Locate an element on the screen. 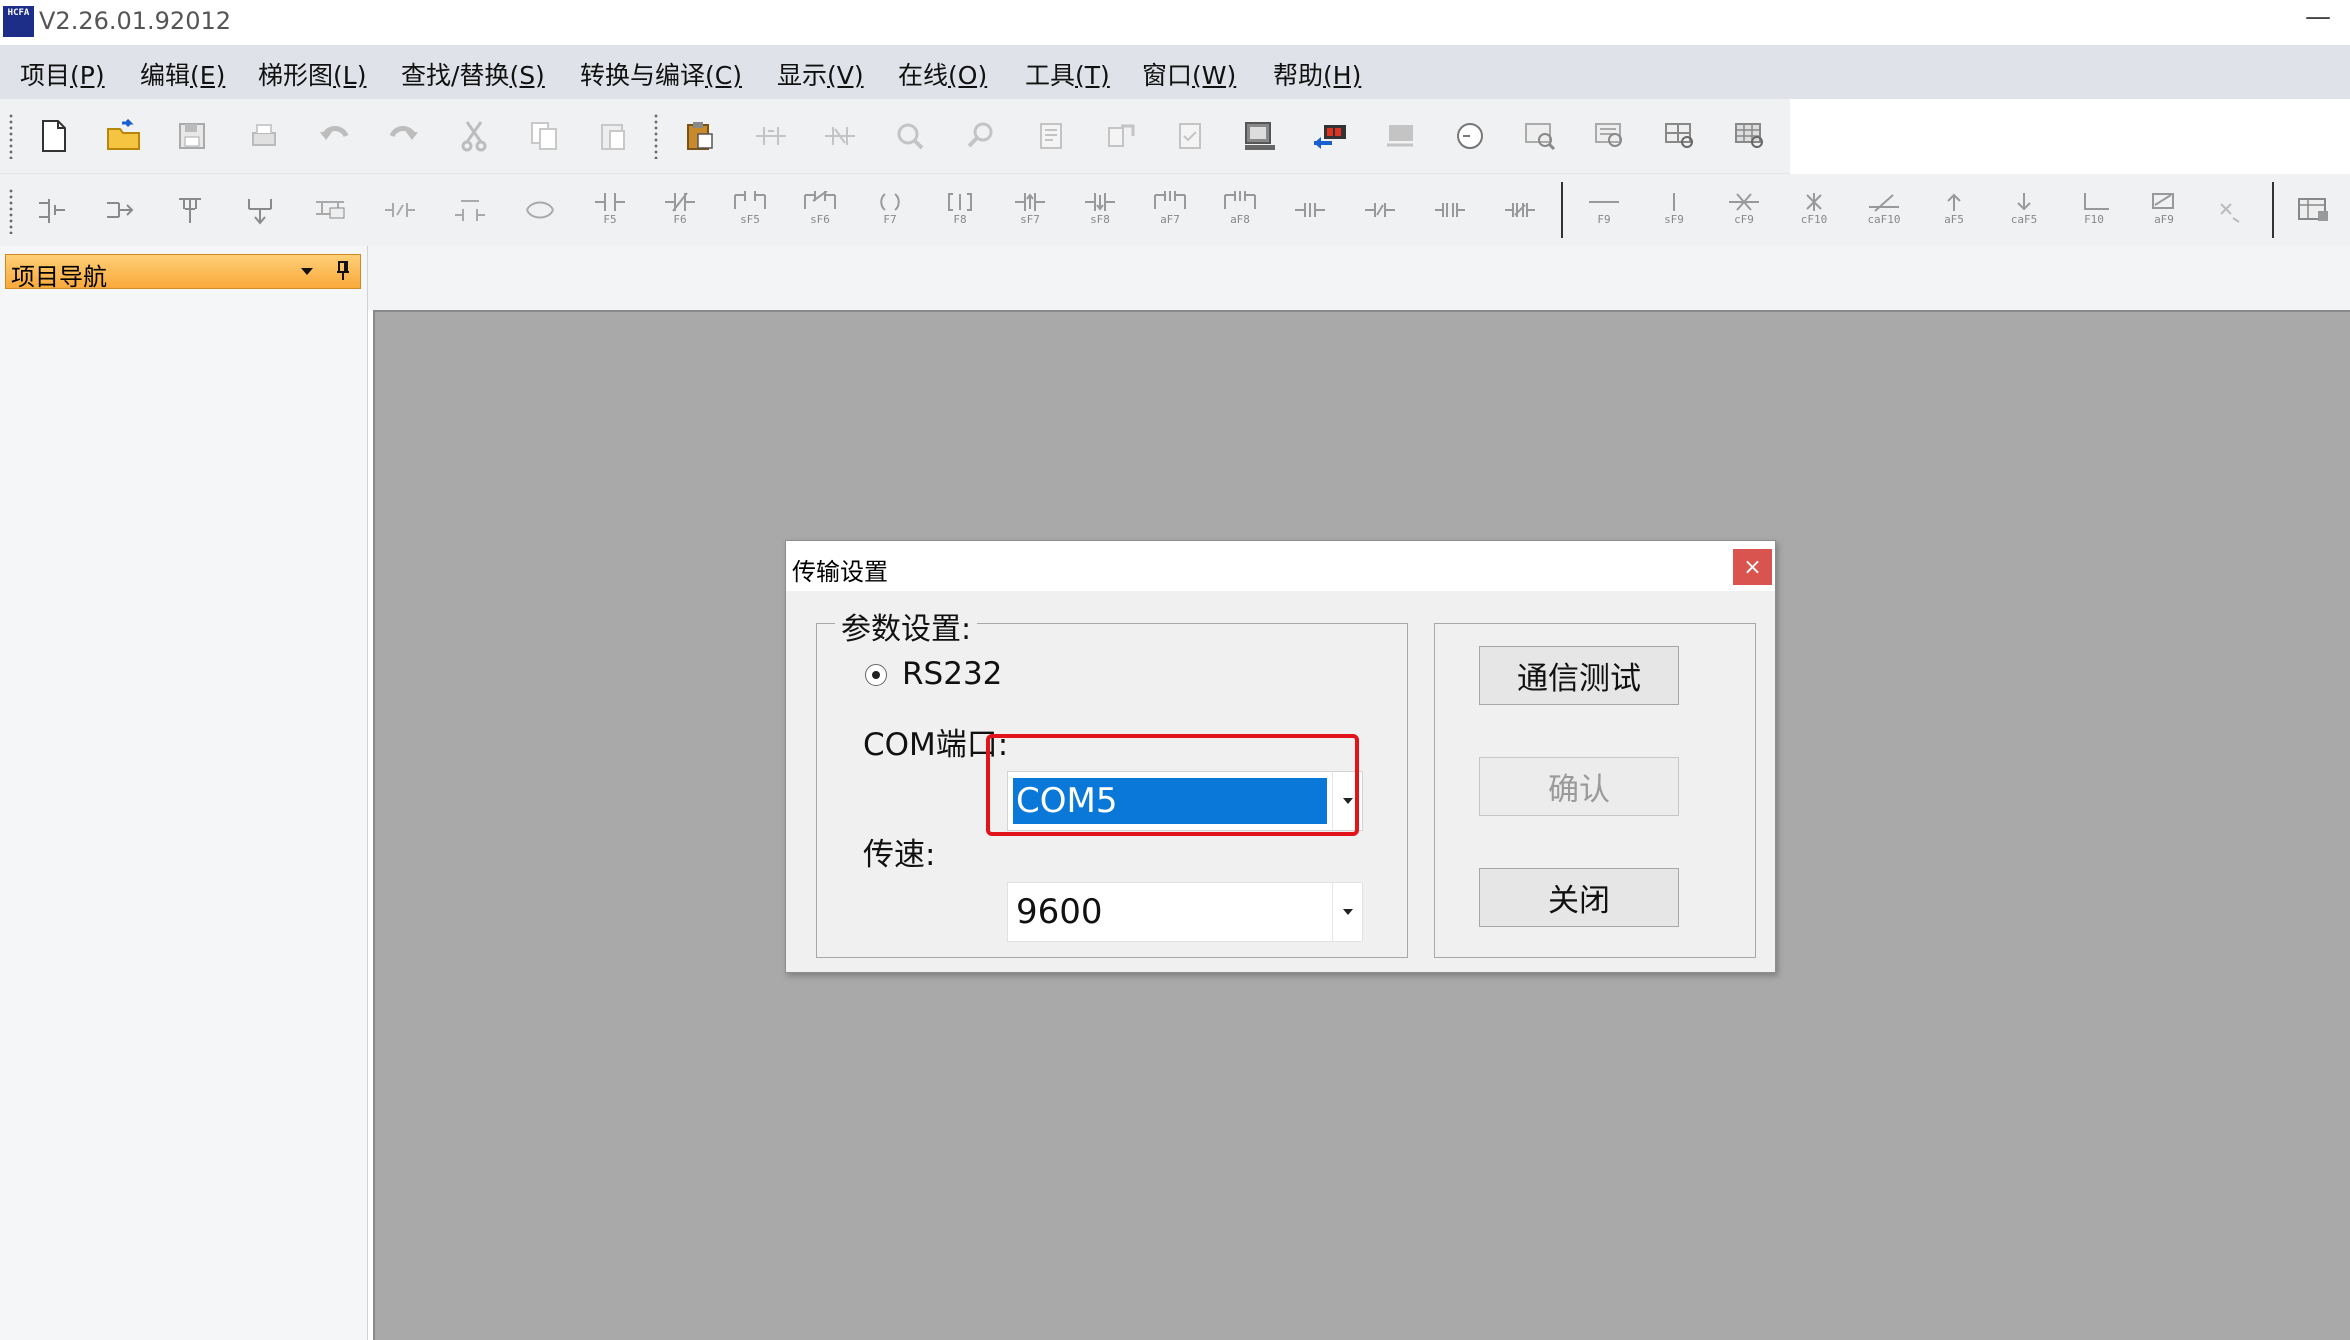 This screenshot has height=1340, width=2350. app-logo: HCFA is located at coordinates (18, 21).